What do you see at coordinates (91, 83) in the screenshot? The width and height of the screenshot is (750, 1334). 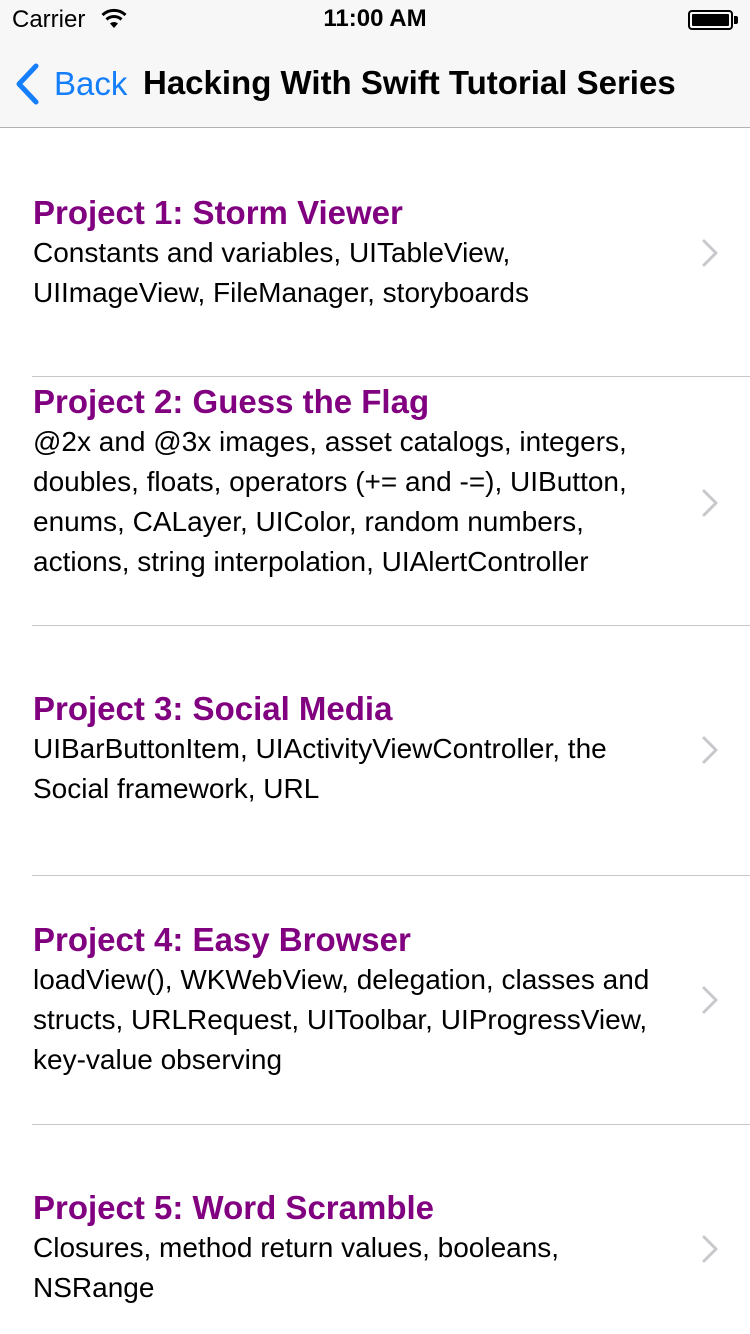 I see `back-label: Back` at bounding box center [91, 83].